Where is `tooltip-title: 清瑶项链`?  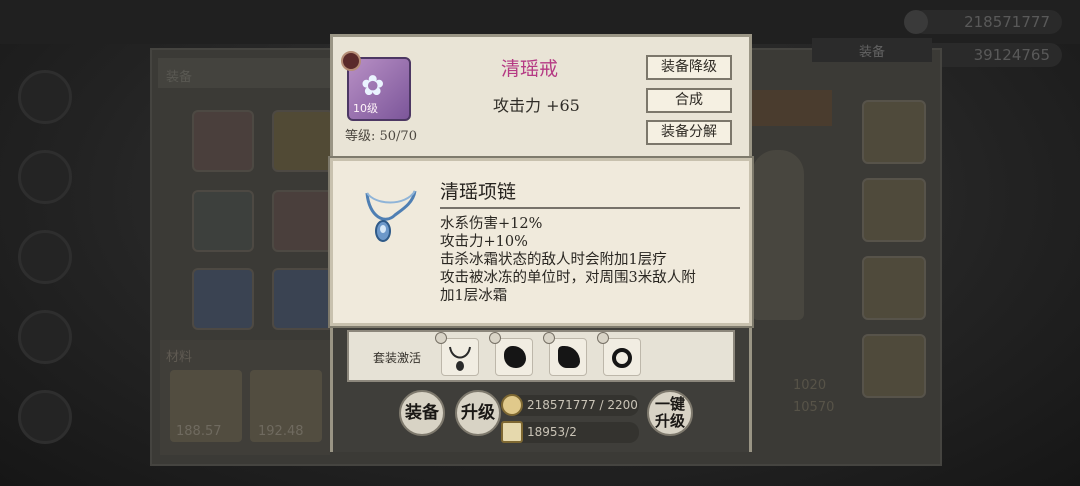 tooltip-title: 清瑶项链 is located at coordinates (478, 192).